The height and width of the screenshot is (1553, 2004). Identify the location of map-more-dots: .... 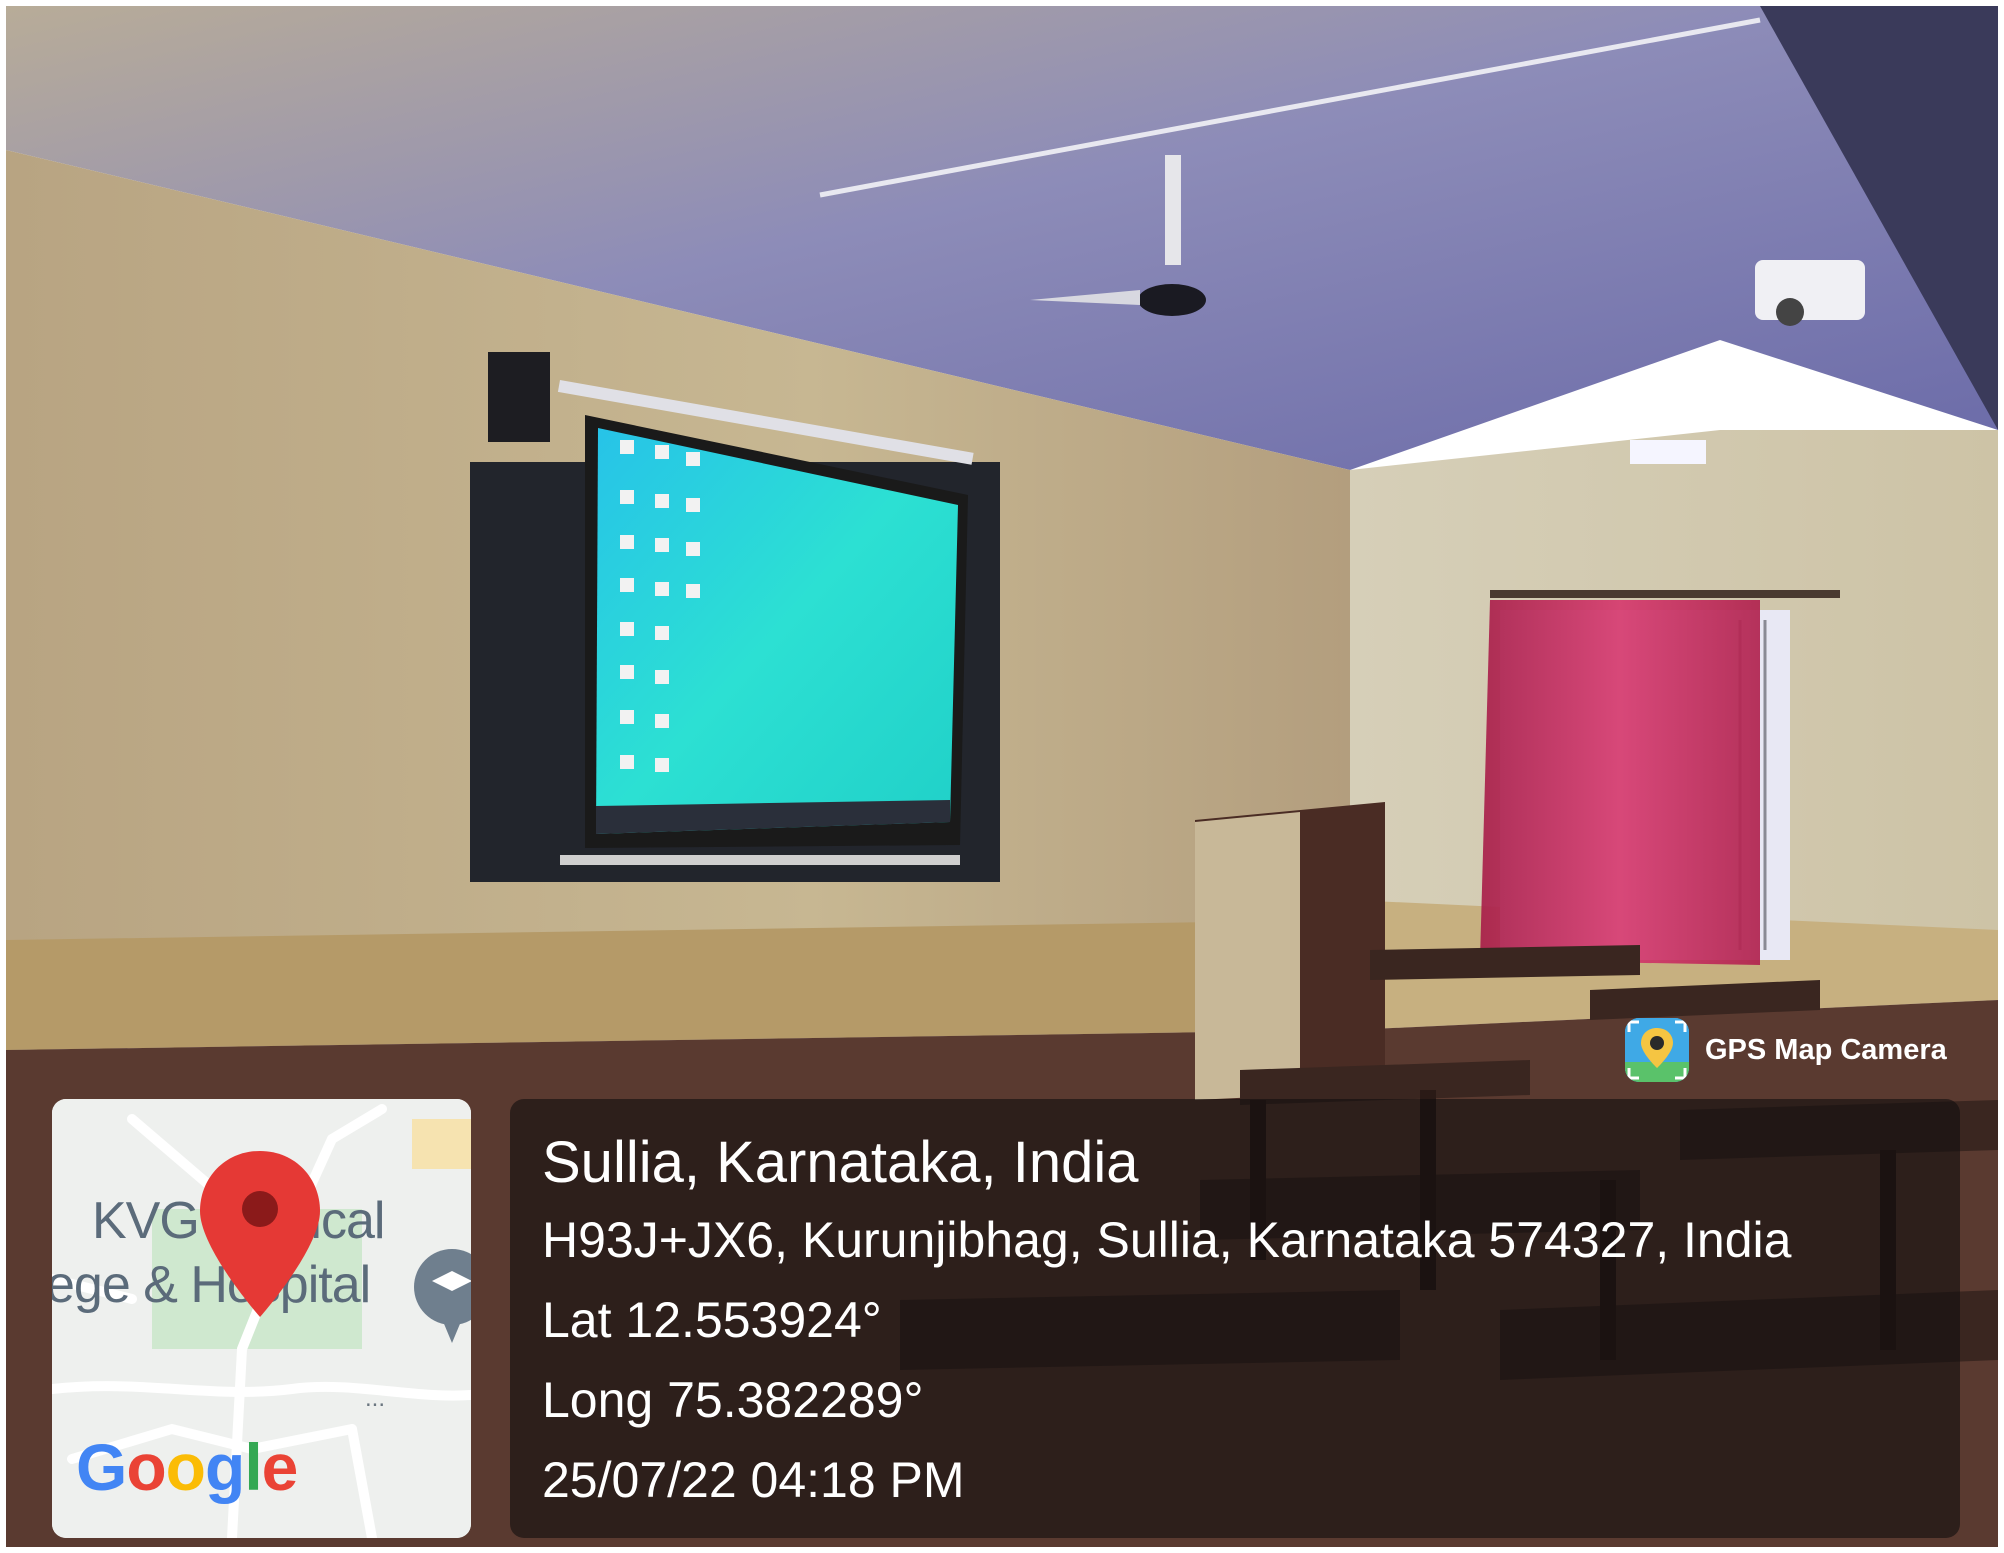
(375, 1398).